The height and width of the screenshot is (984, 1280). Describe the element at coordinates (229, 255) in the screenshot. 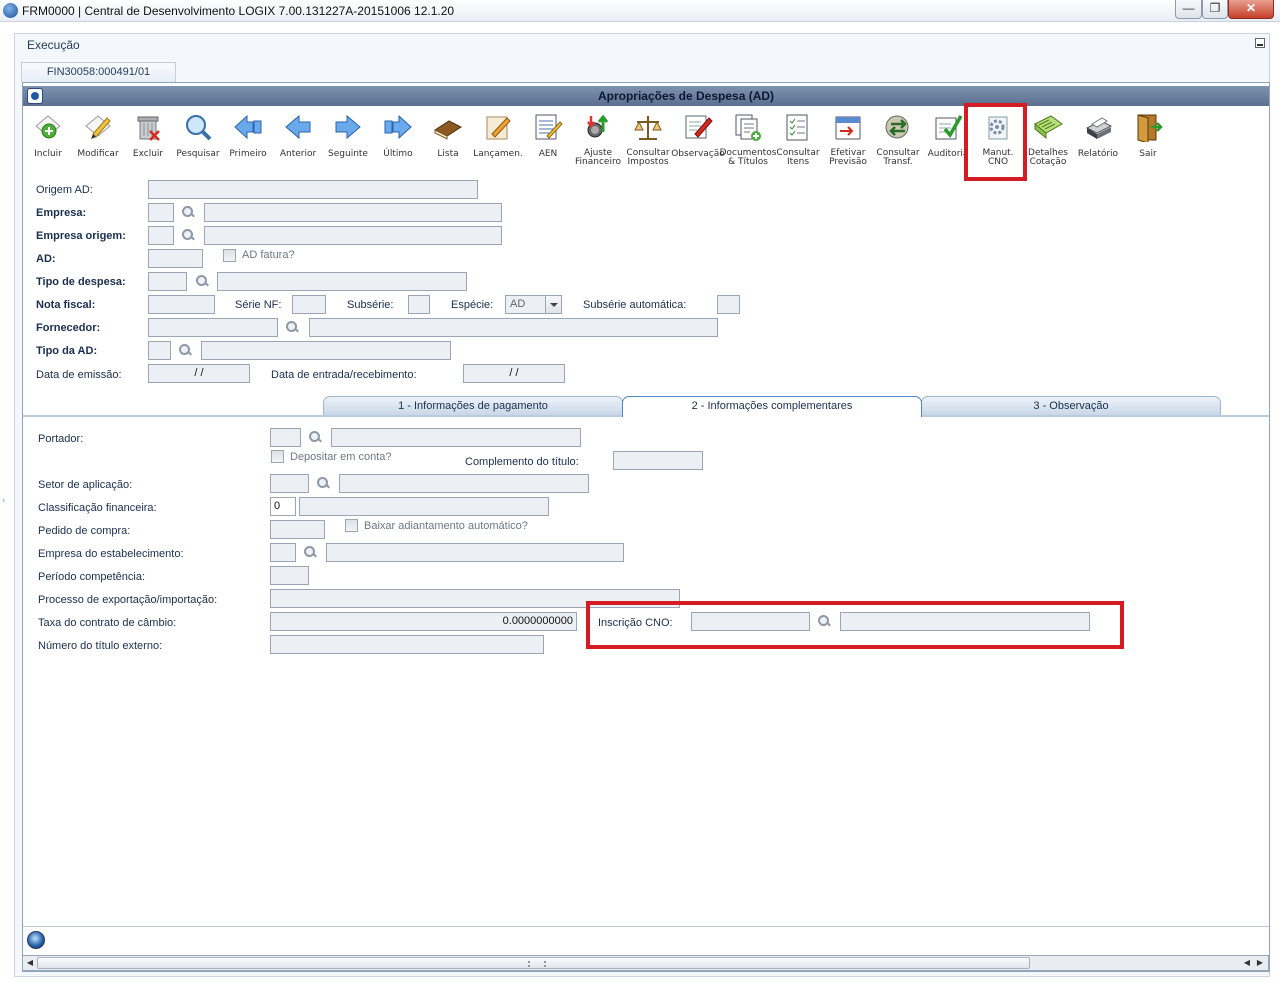

I see `ad-fatura-checkbox` at that location.